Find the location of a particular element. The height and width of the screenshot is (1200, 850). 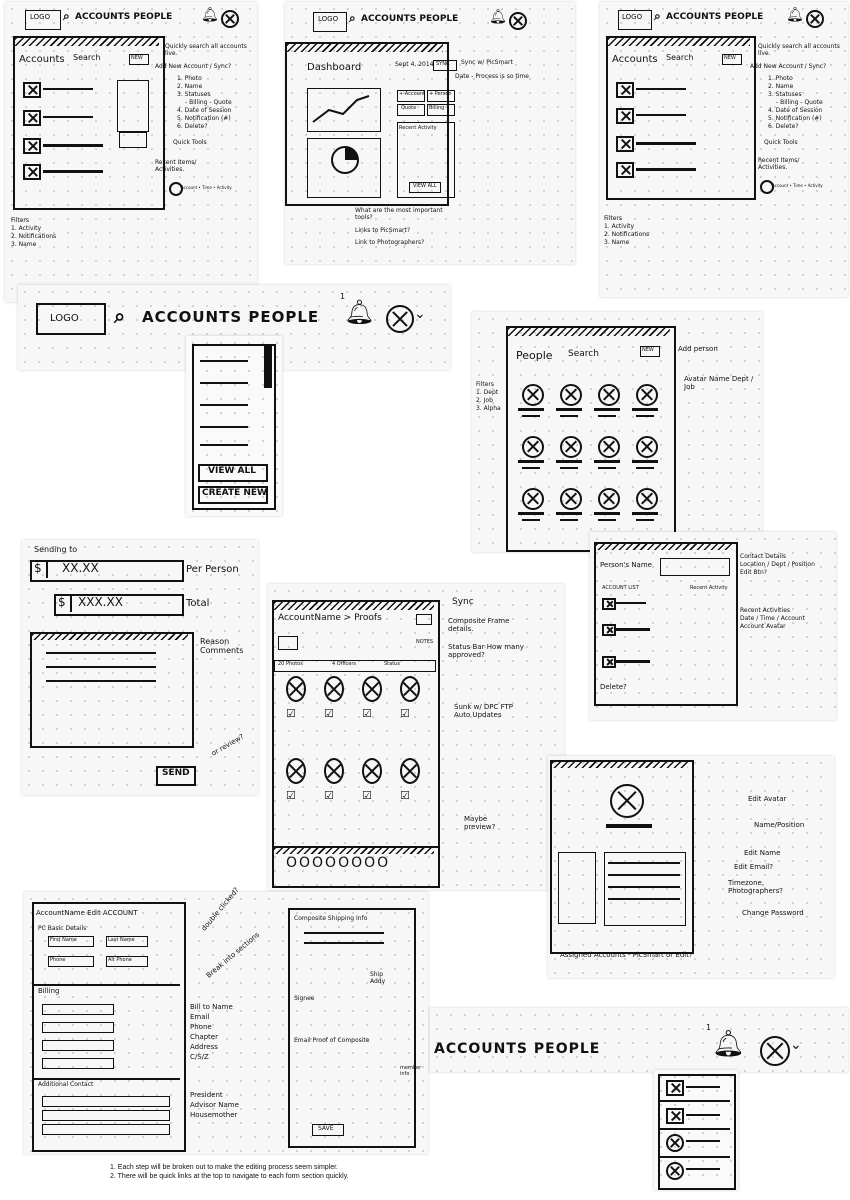

location-note: Location / Dept / Position is located at coordinates (777, 564).